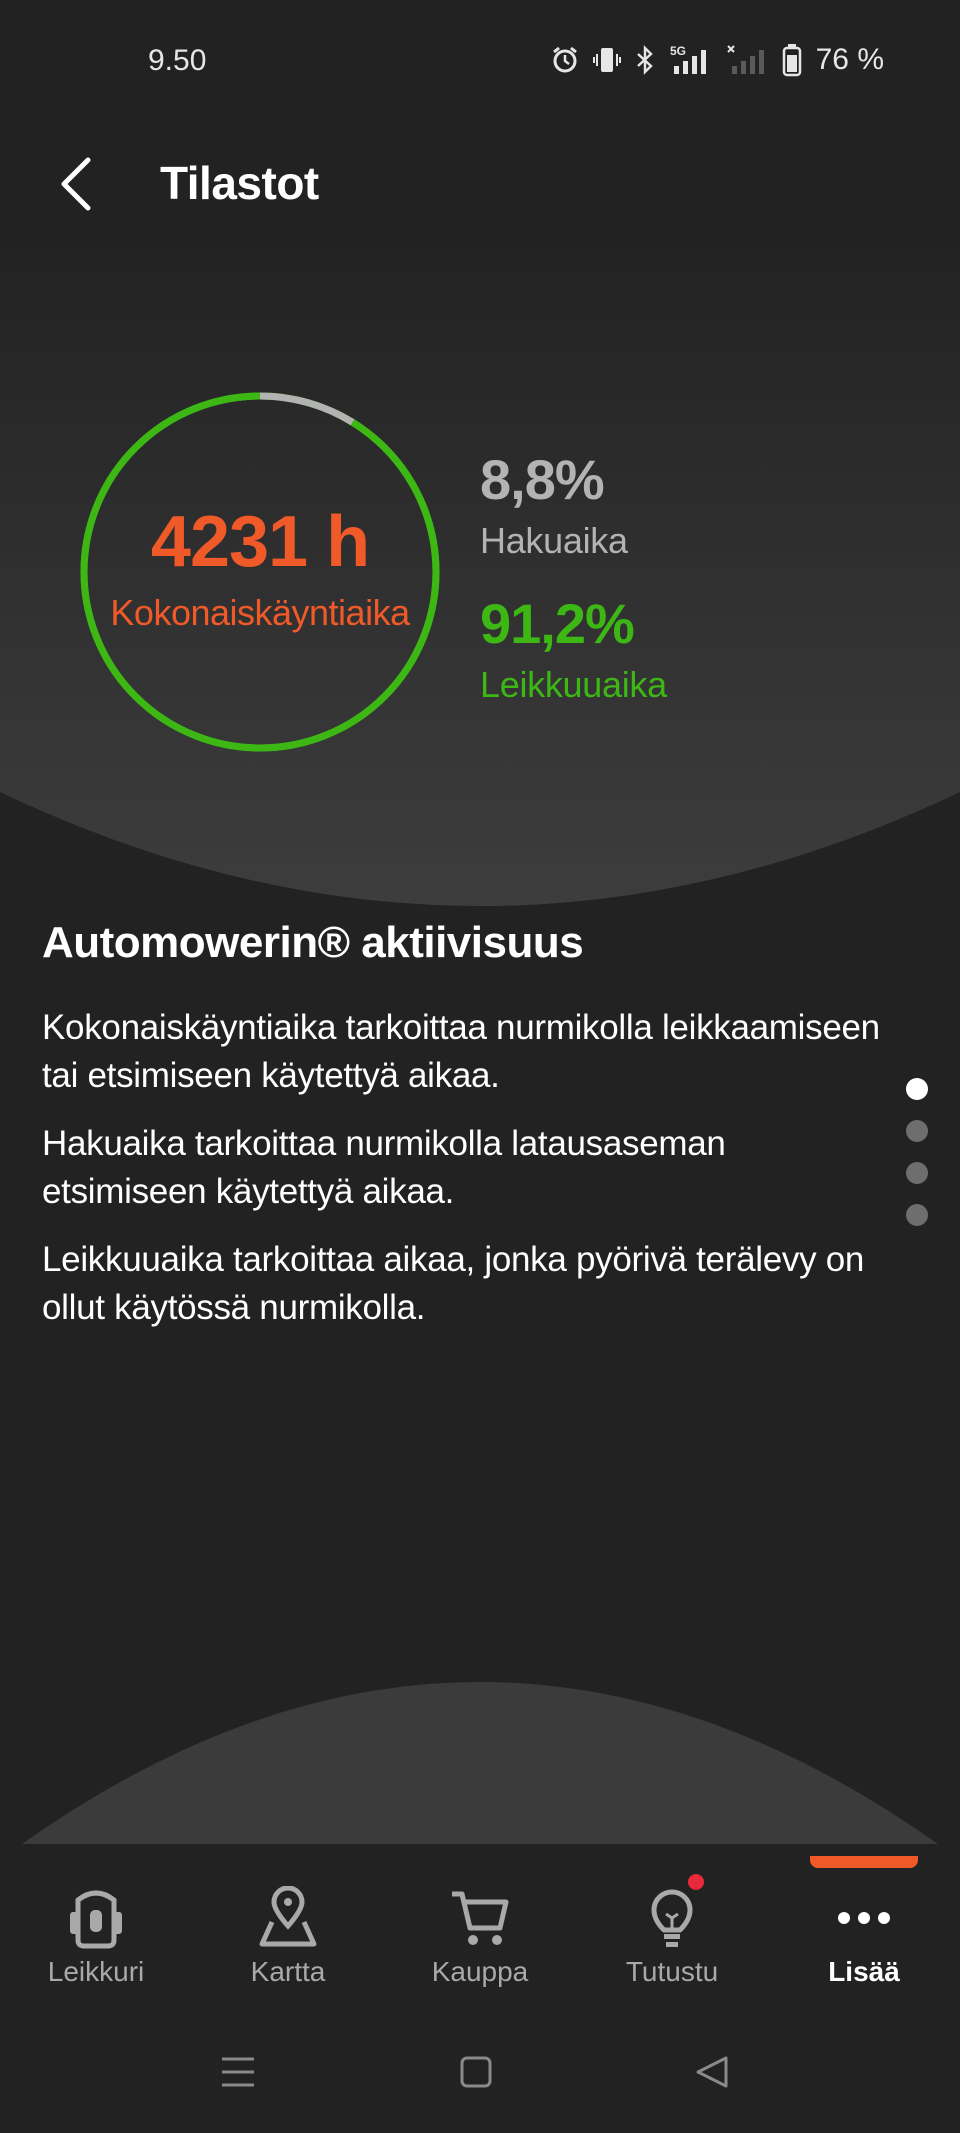 Image resolution: width=960 pixels, height=2133 pixels. I want to click on vibrate-icon, so click(607, 60).